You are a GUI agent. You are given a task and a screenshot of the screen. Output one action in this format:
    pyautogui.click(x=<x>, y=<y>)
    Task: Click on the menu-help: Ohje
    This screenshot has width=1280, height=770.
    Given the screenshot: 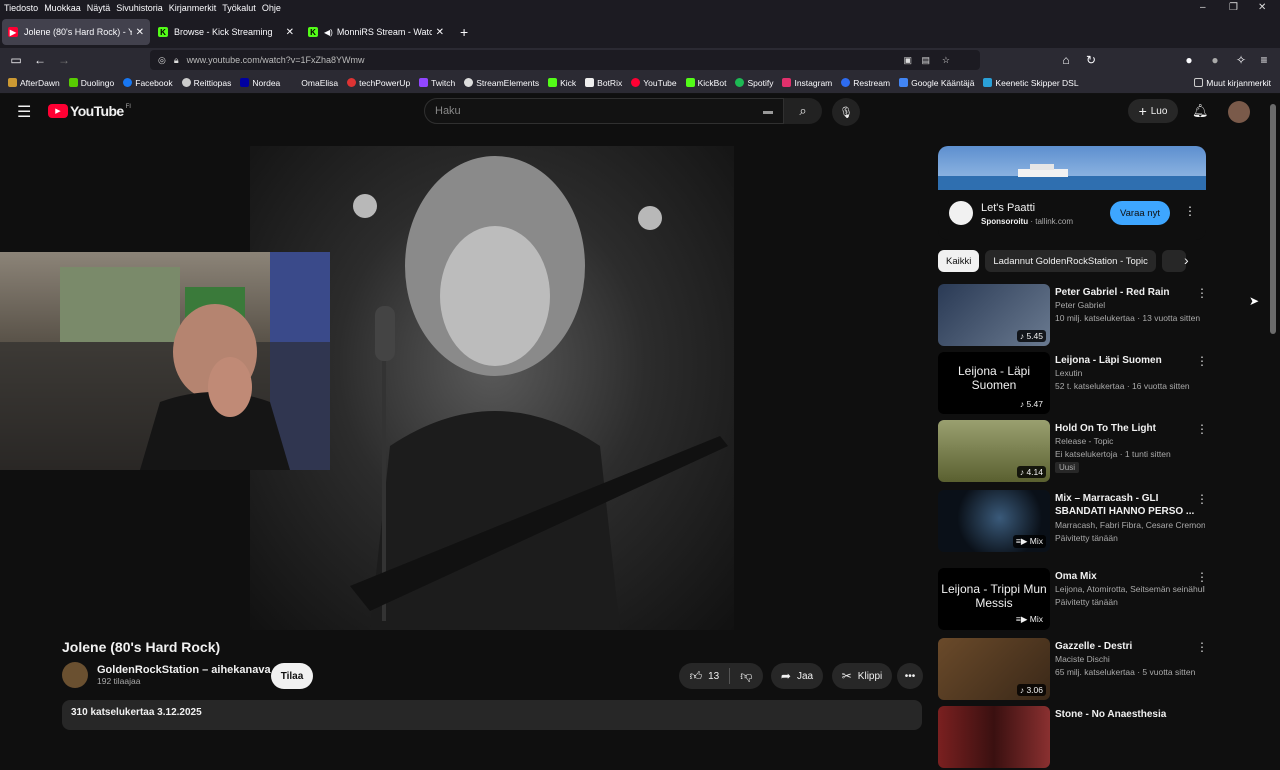 What is the action you would take?
    pyautogui.click(x=271, y=8)
    